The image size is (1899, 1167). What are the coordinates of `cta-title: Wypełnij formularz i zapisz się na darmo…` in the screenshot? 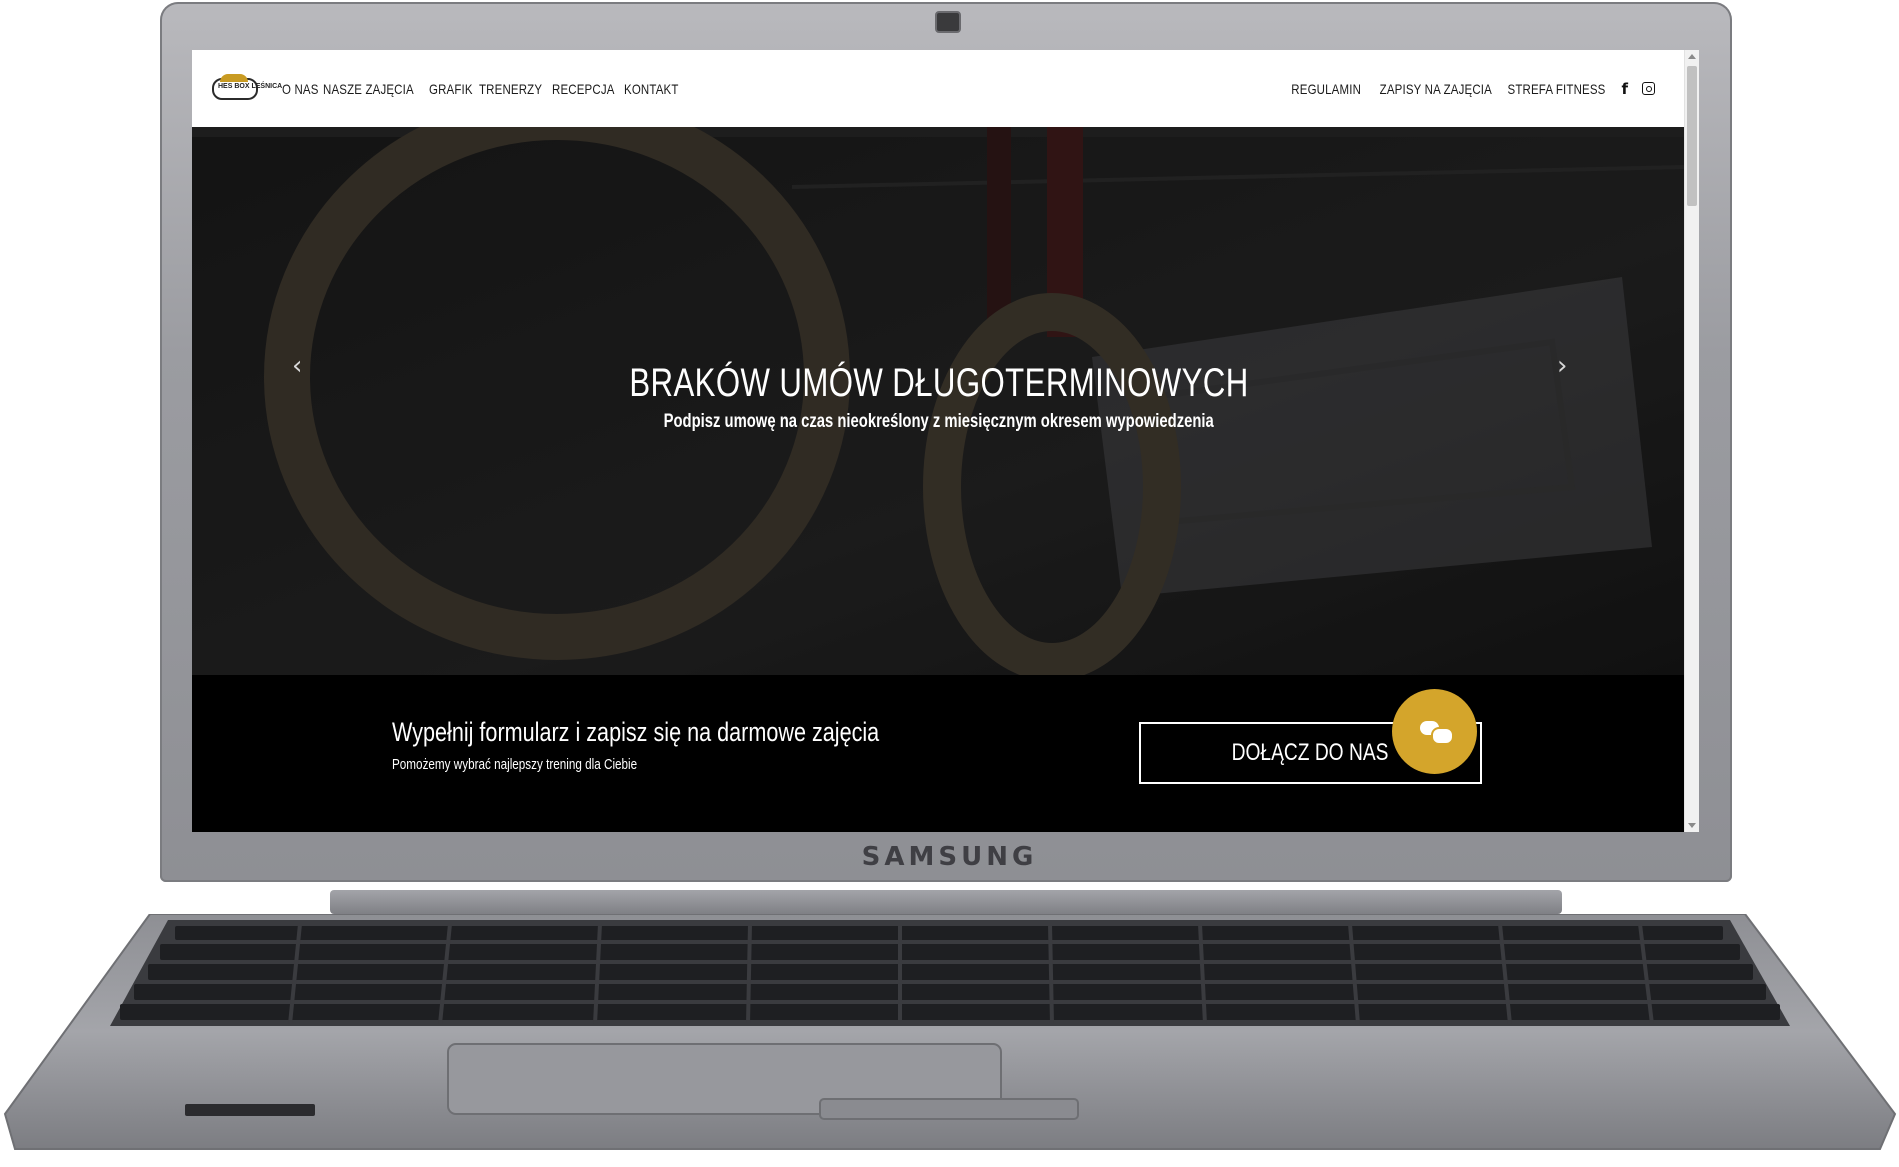 It's located at (636, 732).